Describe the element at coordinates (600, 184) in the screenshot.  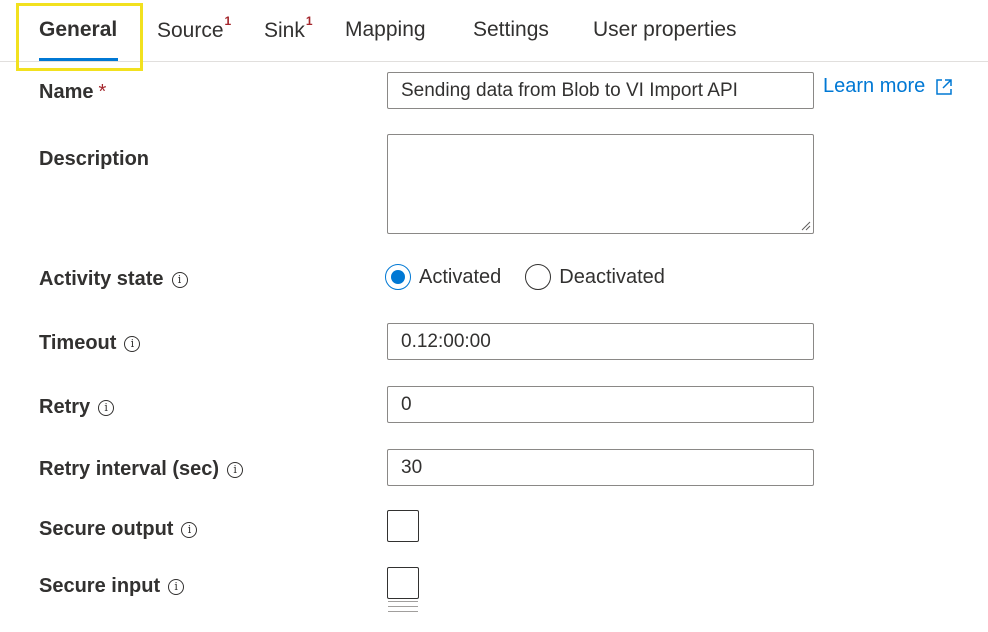
I see `description-textarea` at that location.